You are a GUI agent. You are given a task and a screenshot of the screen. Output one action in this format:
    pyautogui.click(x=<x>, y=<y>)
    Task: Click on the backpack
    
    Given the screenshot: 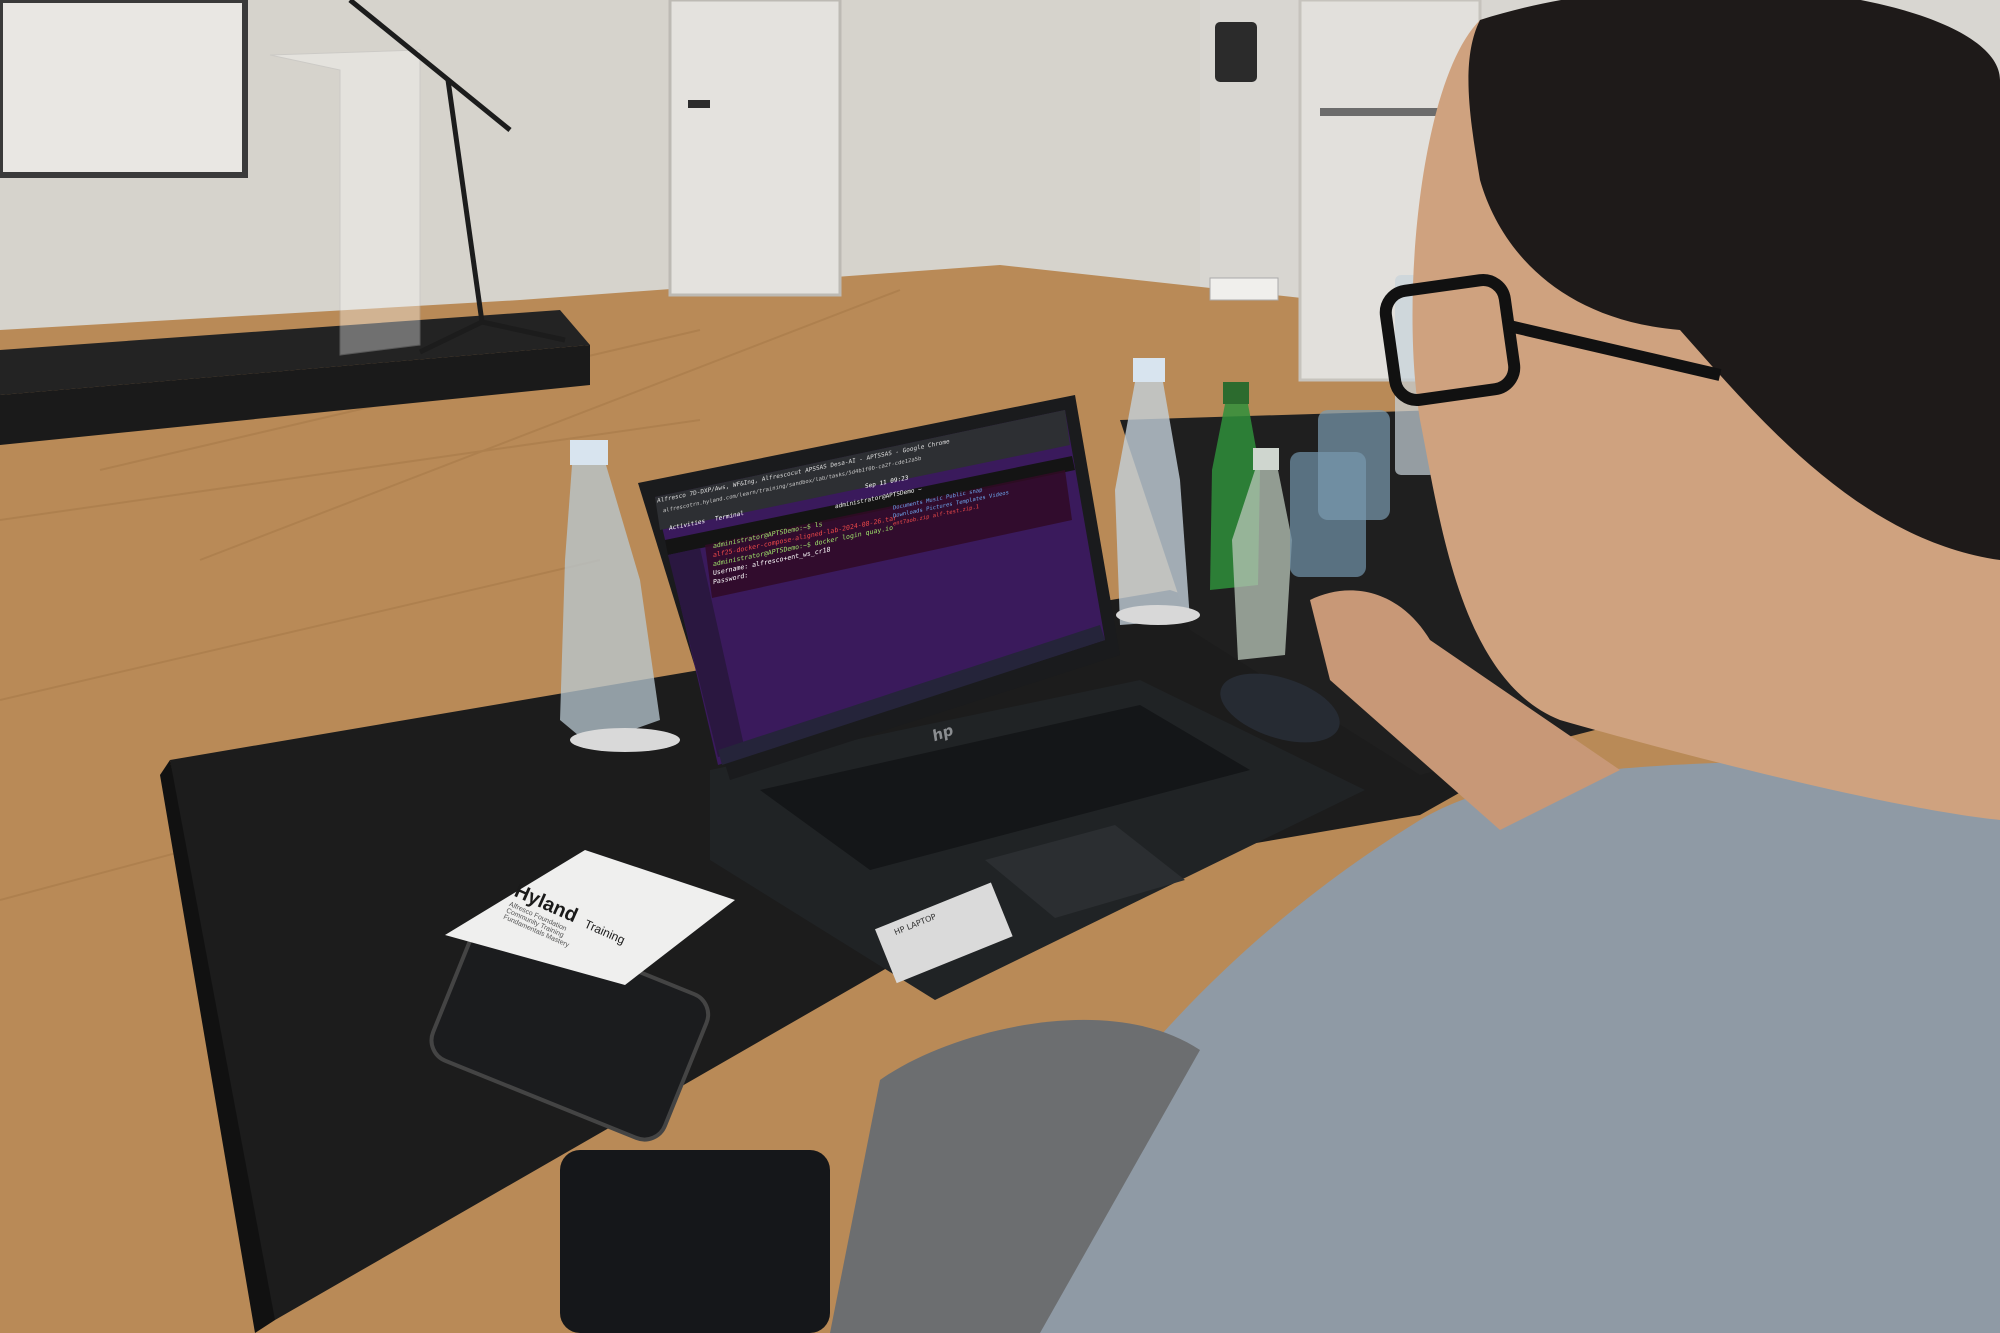 What is the action you would take?
    pyautogui.click(x=695, y=1241)
    